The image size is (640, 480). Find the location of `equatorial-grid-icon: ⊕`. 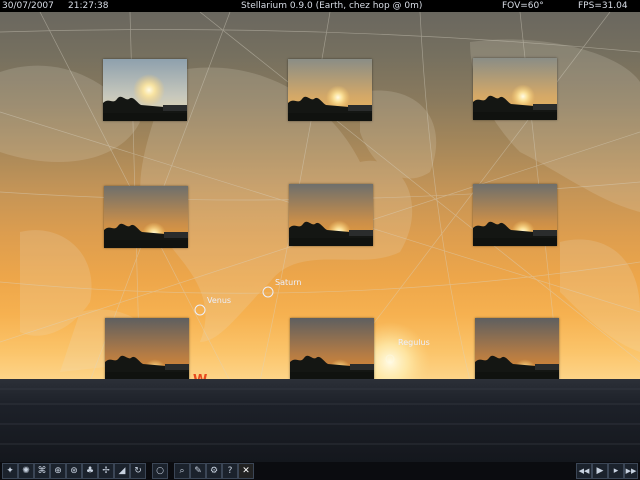

equatorial-grid-icon: ⊕ is located at coordinates (58, 471).